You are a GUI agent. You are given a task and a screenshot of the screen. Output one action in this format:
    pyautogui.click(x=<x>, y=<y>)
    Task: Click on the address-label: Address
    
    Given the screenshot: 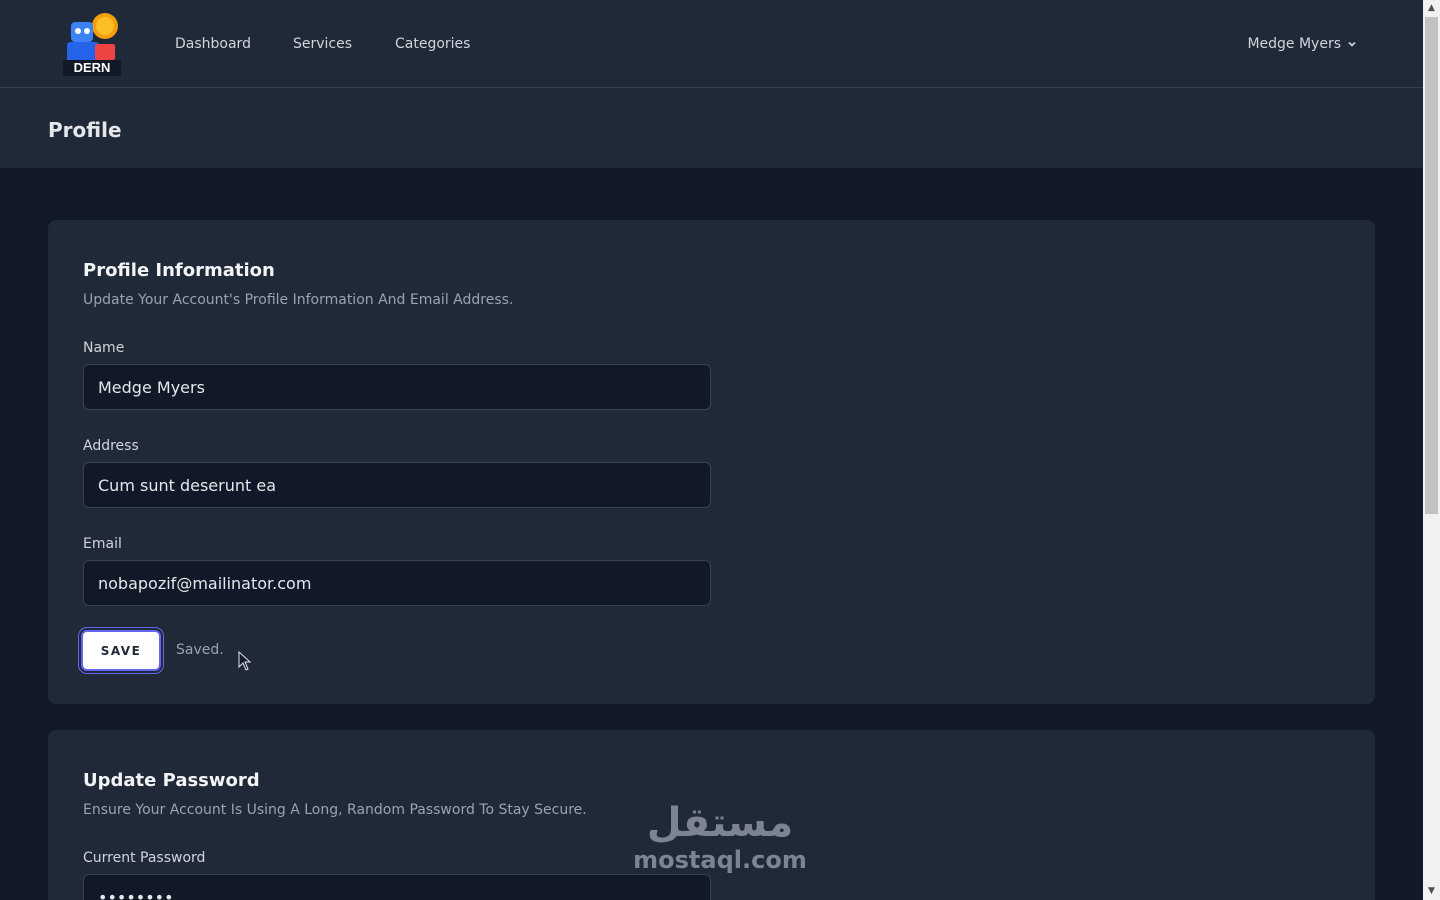 What is the action you would take?
    pyautogui.click(x=111, y=446)
    